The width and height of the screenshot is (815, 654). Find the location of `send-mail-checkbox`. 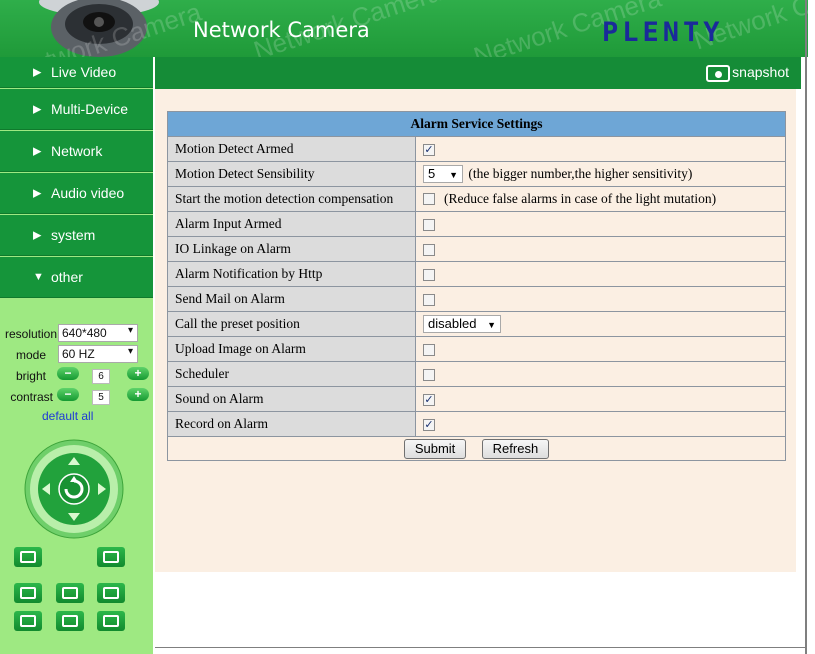

send-mail-checkbox is located at coordinates (429, 299).